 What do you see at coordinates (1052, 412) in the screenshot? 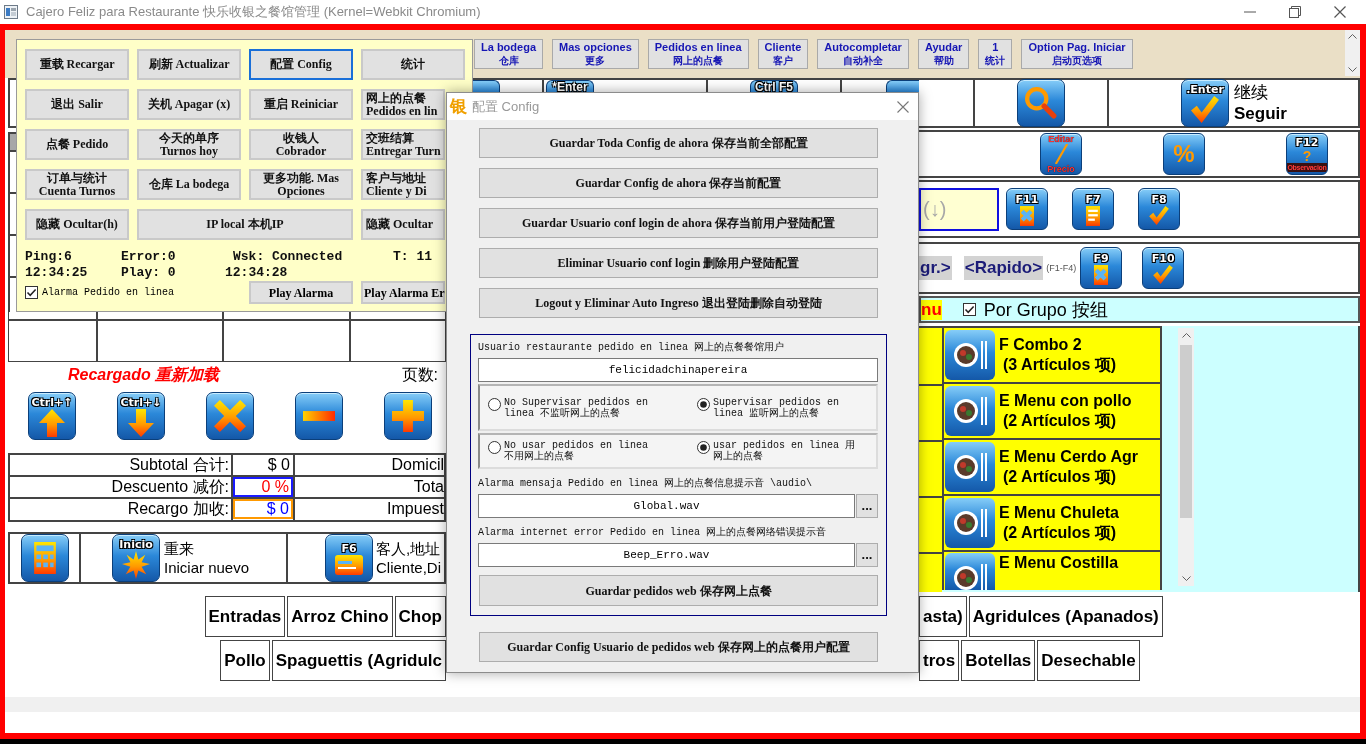
I see `menu-tile: E Menu con pollo (2 Artículos 项)` at bounding box center [1052, 412].